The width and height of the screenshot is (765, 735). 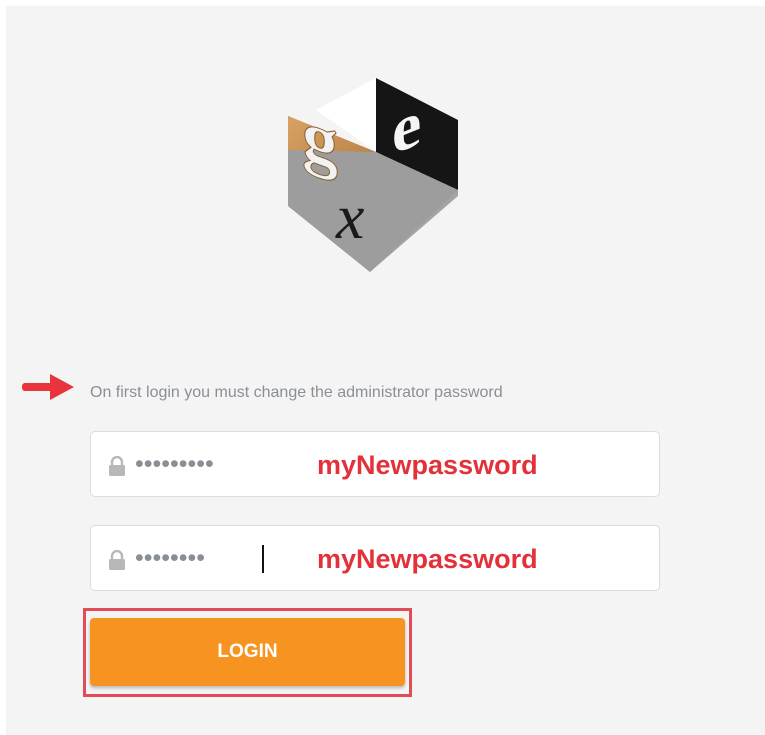 What do you see at coordinates (427, 559) in the screenshot?
I see `confirm-annotation: myNewpassword` at bounding box center [427, 559].